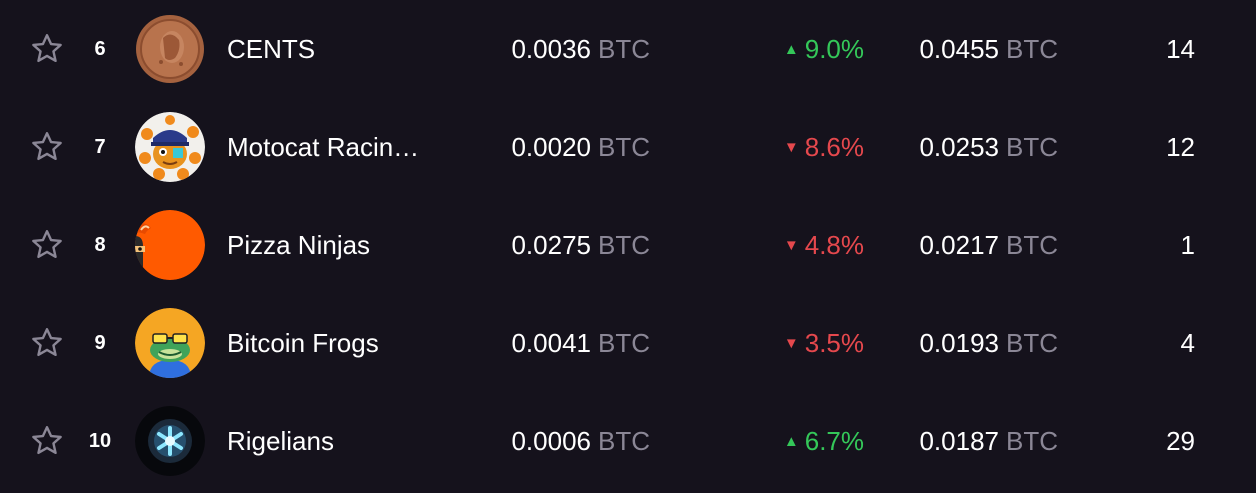 The height and width of the screenshot is (493, 1256). I want to click on collection-name: Bitcoin Frogs, so click(338, 343).